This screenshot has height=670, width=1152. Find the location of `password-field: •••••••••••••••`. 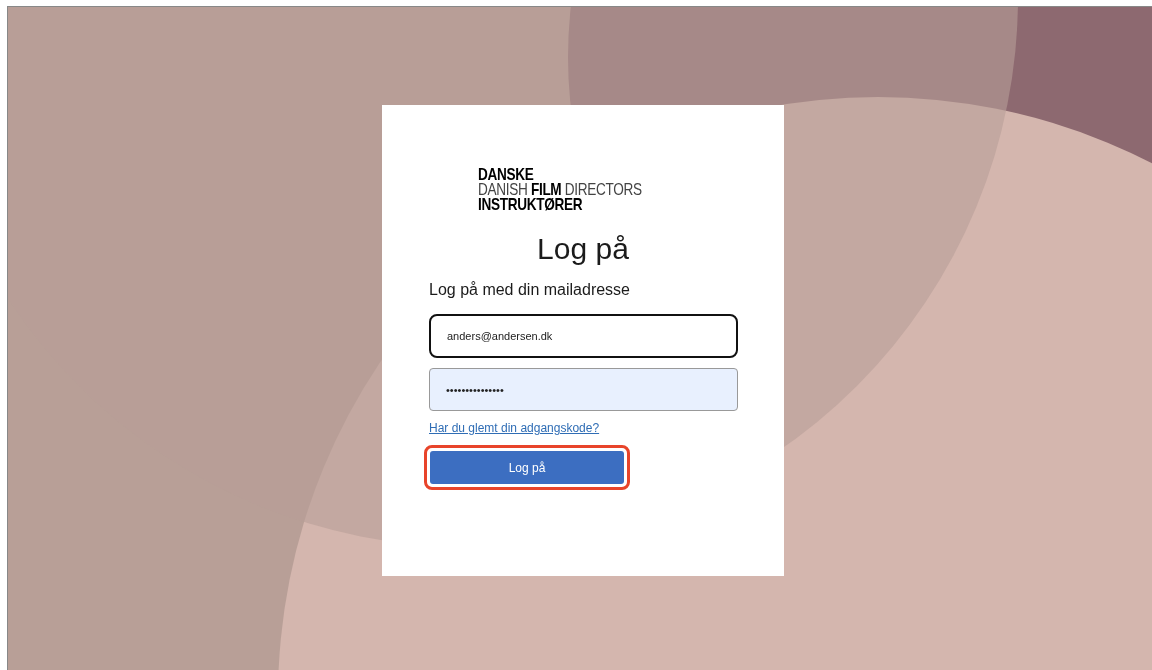

password-field: ••••••••••••••• is located at coordinates (583, 389).